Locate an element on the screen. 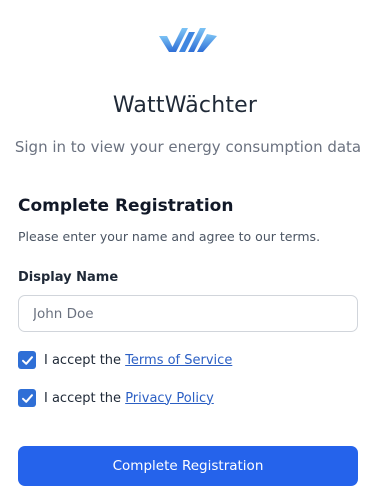 Image resolution: width=370 pixels, height=500 pixels. privacy-checkbox is located at coordinates (27, 398).